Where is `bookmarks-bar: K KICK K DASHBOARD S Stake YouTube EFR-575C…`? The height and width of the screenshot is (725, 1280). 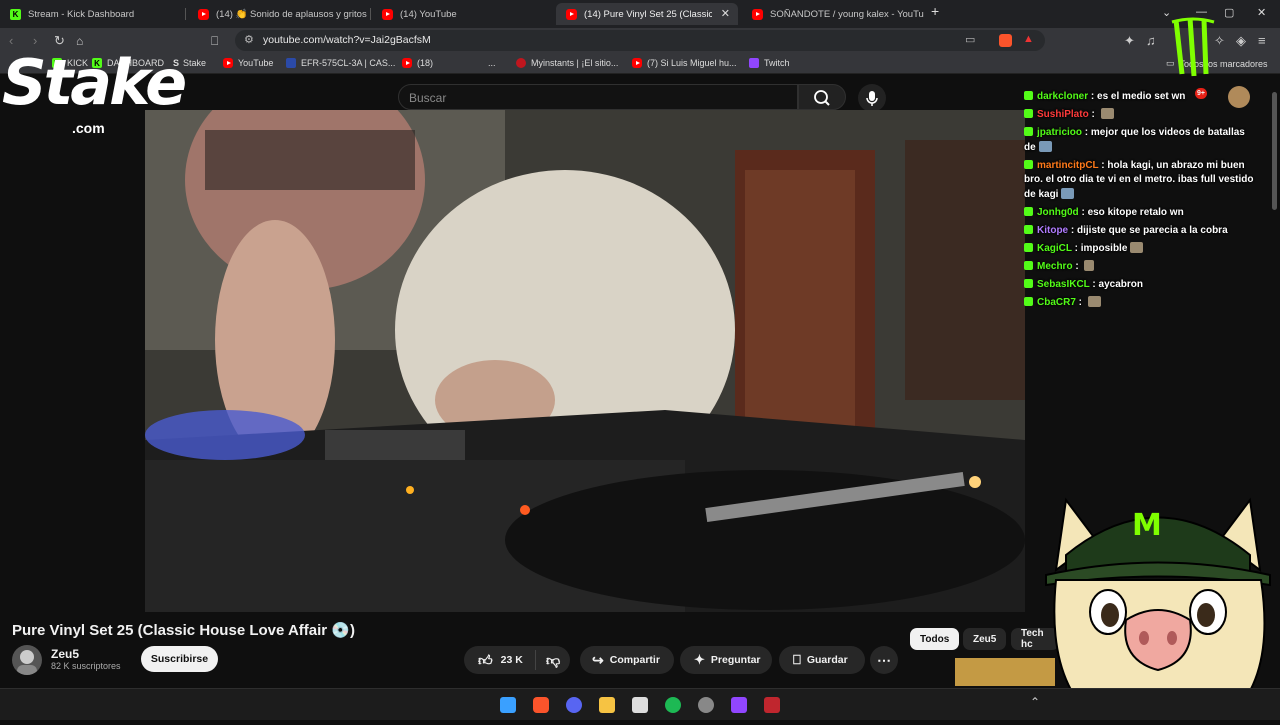 bookmarks-bar: K KICK K DASHBOARD S Stake YouTube EFR-575C… is located at coordinates (640, 64).